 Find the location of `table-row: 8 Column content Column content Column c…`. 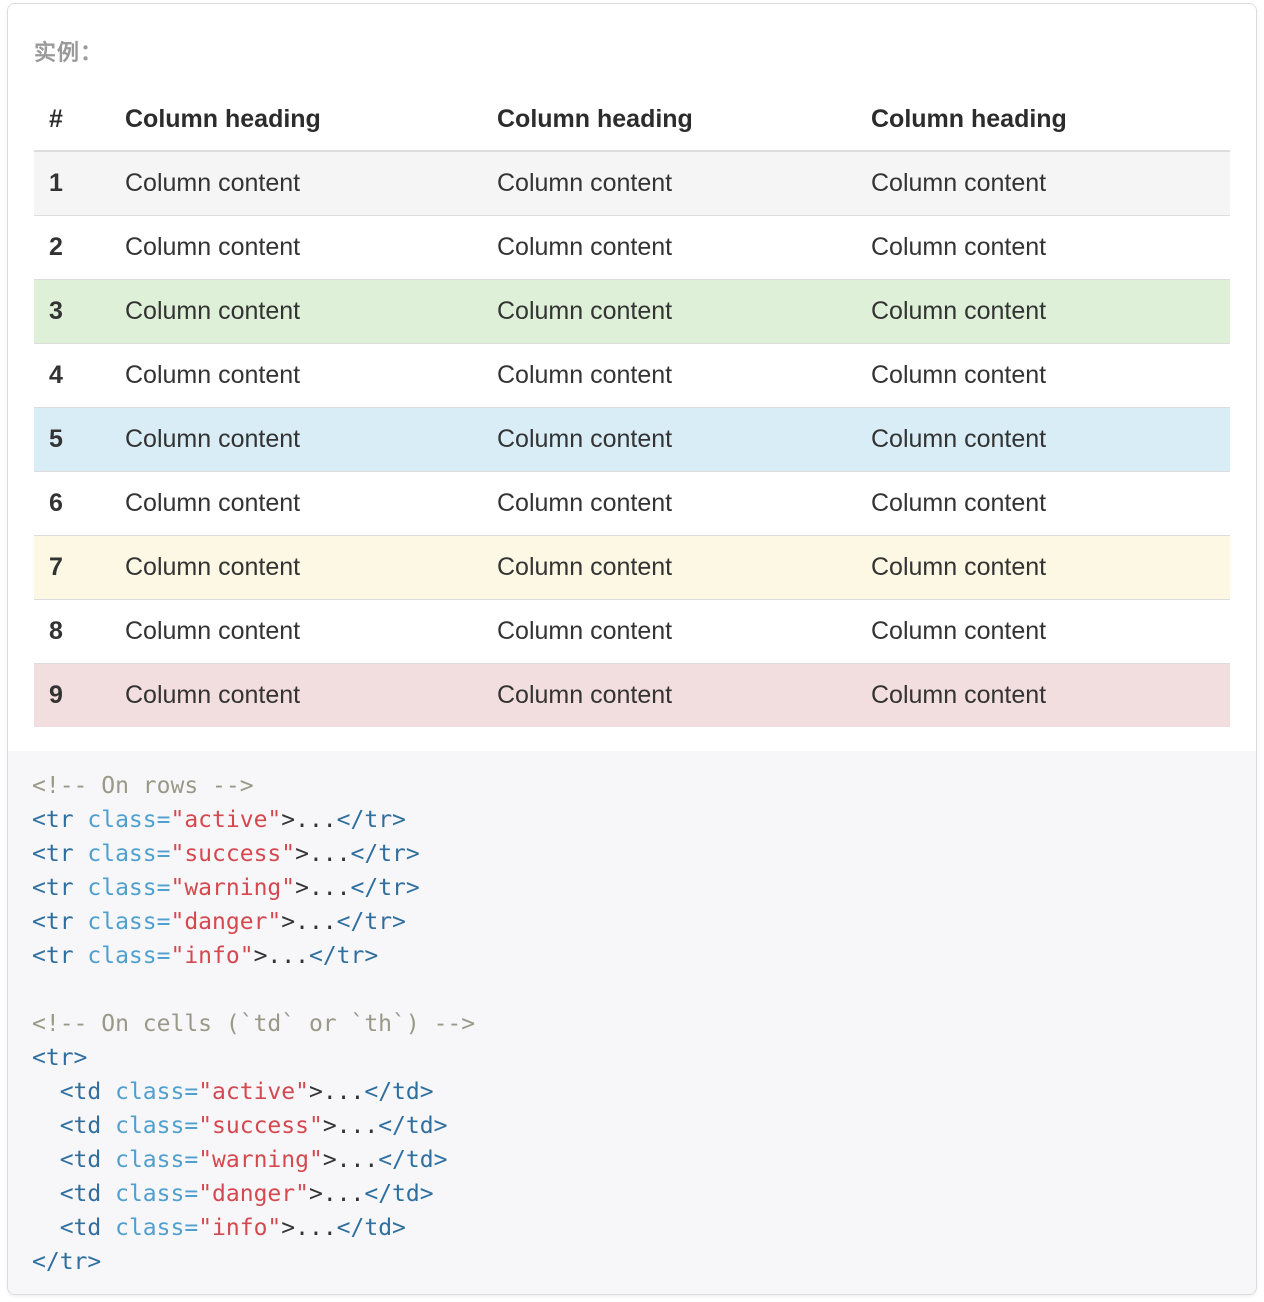

table-row: 8 Column content Column content Column c… is located at coordinates (632, 631).